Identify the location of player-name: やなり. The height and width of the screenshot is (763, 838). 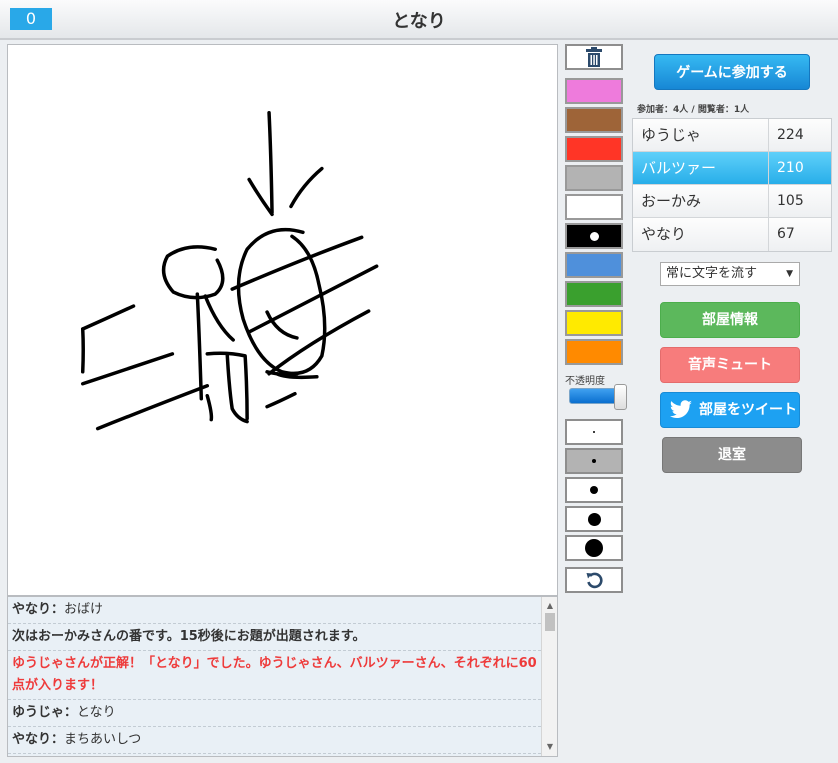
(701, 234).